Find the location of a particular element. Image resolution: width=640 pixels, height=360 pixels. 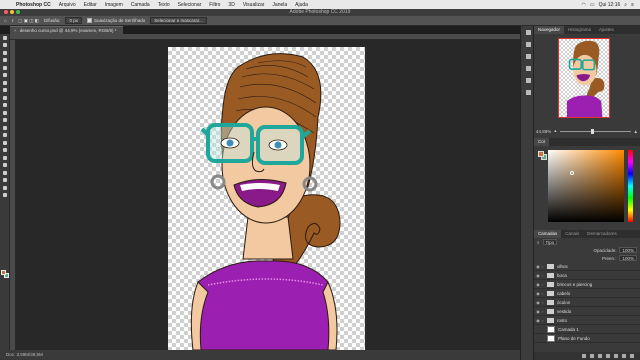

history-panel-icon is located at coordinates (528, 32).